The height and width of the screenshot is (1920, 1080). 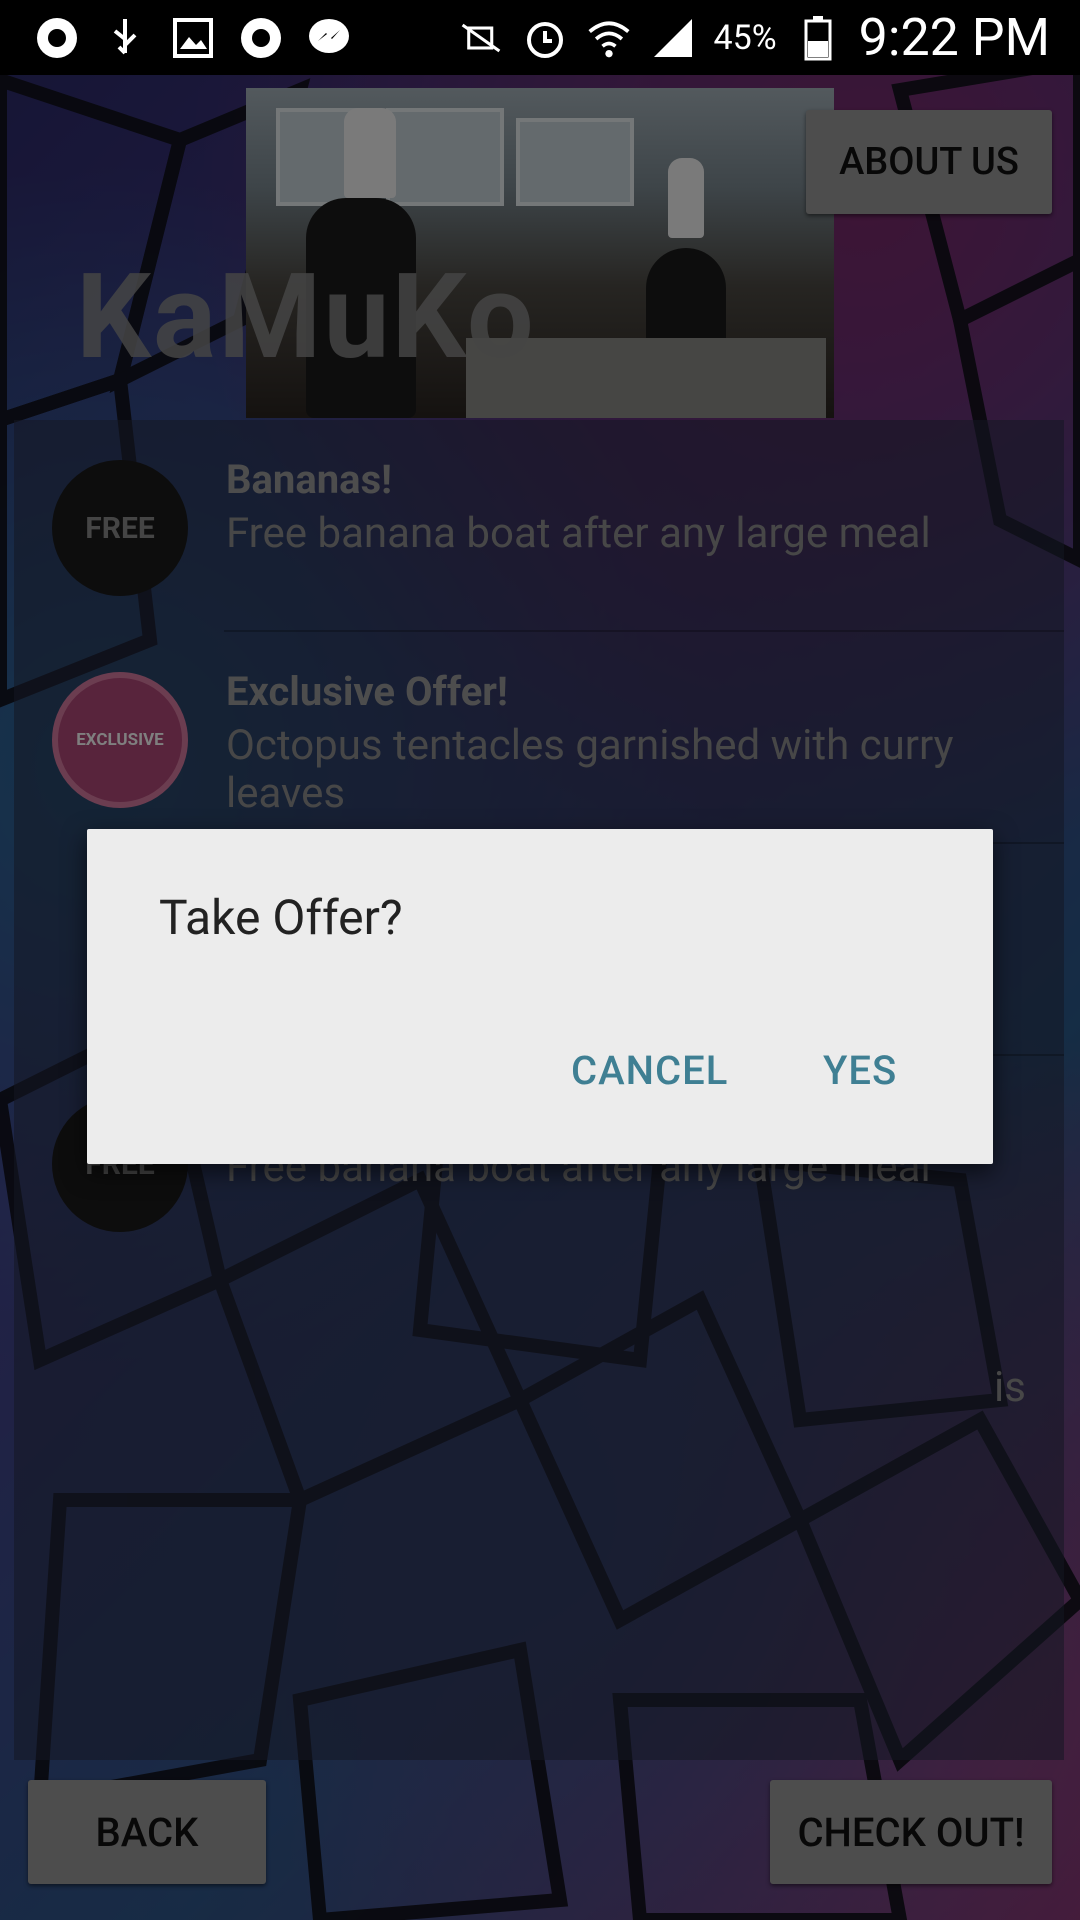 I want to click on clock: 9:22 PM, so click(x=954, y=37).